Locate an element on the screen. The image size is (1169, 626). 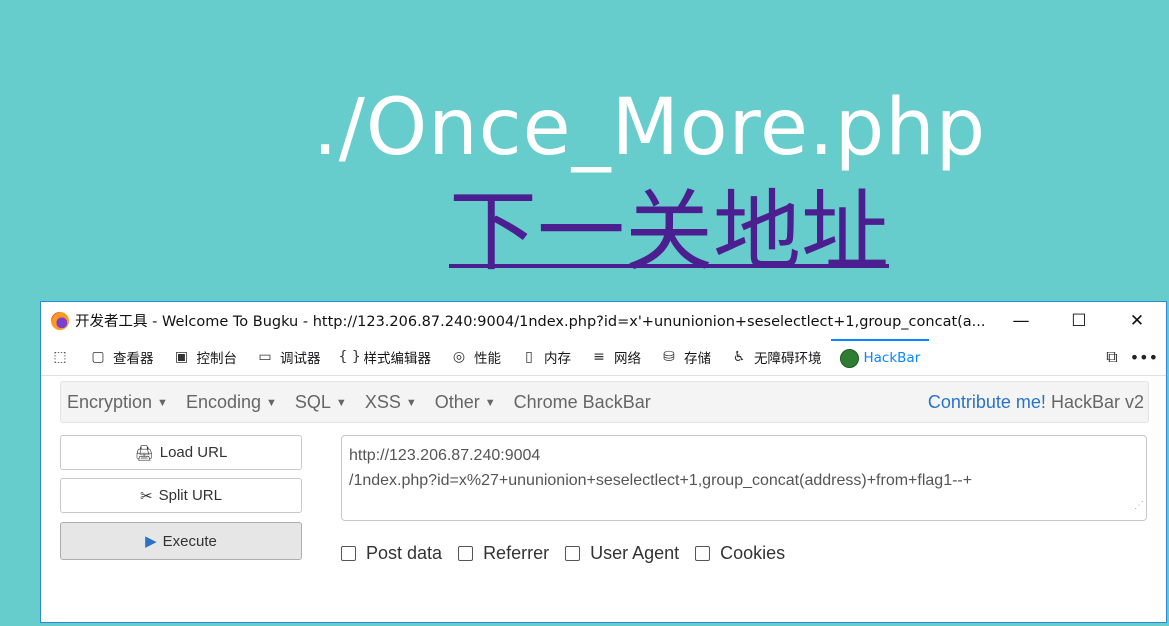
tab-accessibility: ♿ 无障碍环境 is located at coordinates (775, 357).